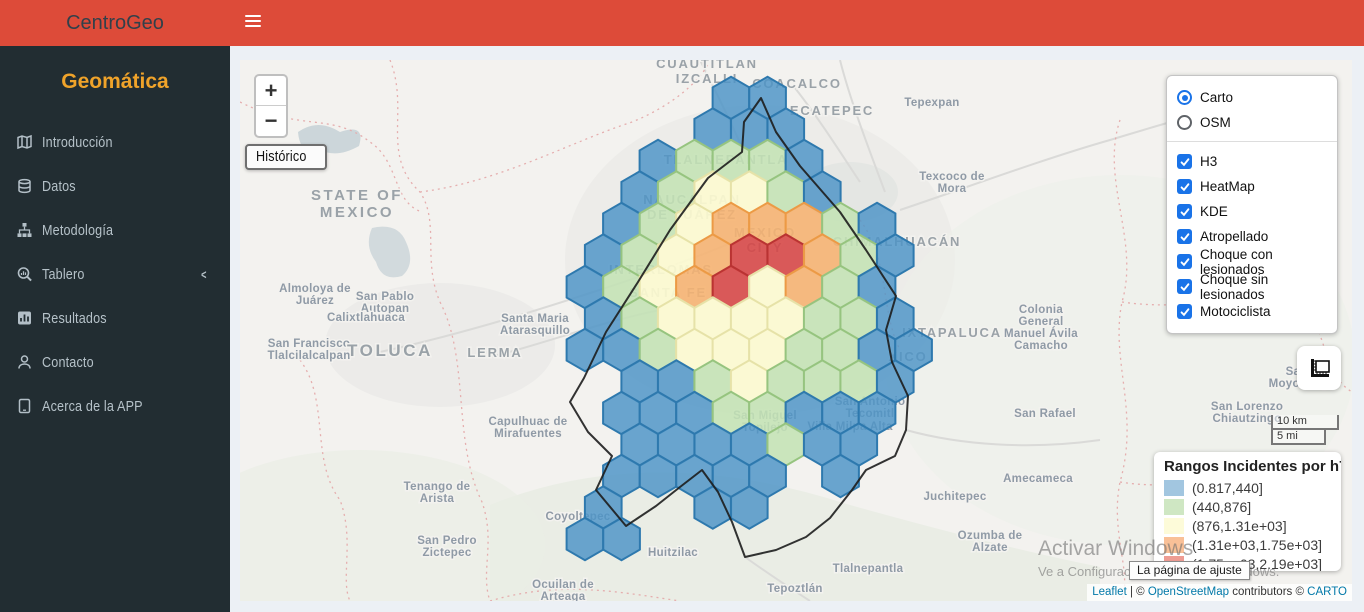 Image resolution: width=1364 pixels, height=612 pixels. What do you see at coordinates (673, 553) in the screenshot?
I see `place-label: Huitzilac` at bounding box center [673, 553].